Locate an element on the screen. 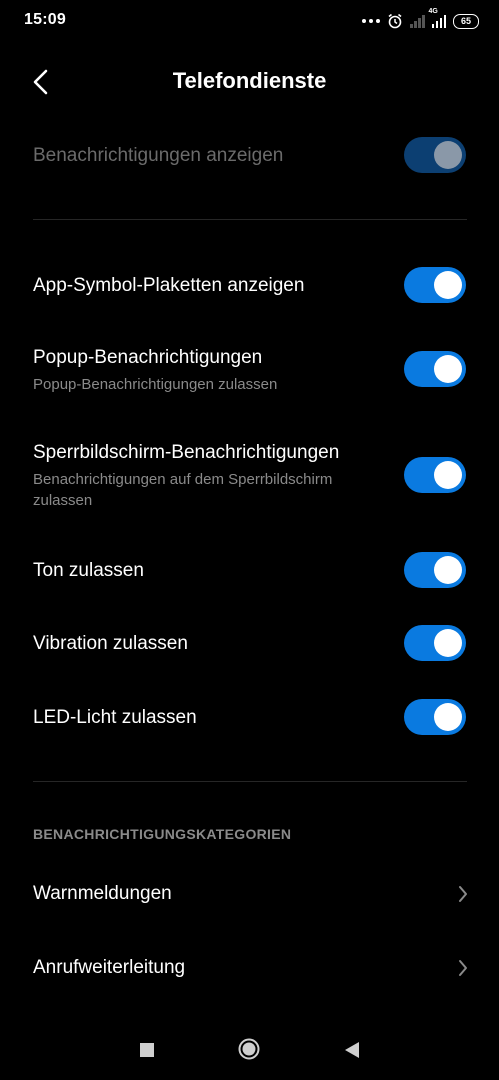  nav-back-button is located at coordinates (352, 1050).